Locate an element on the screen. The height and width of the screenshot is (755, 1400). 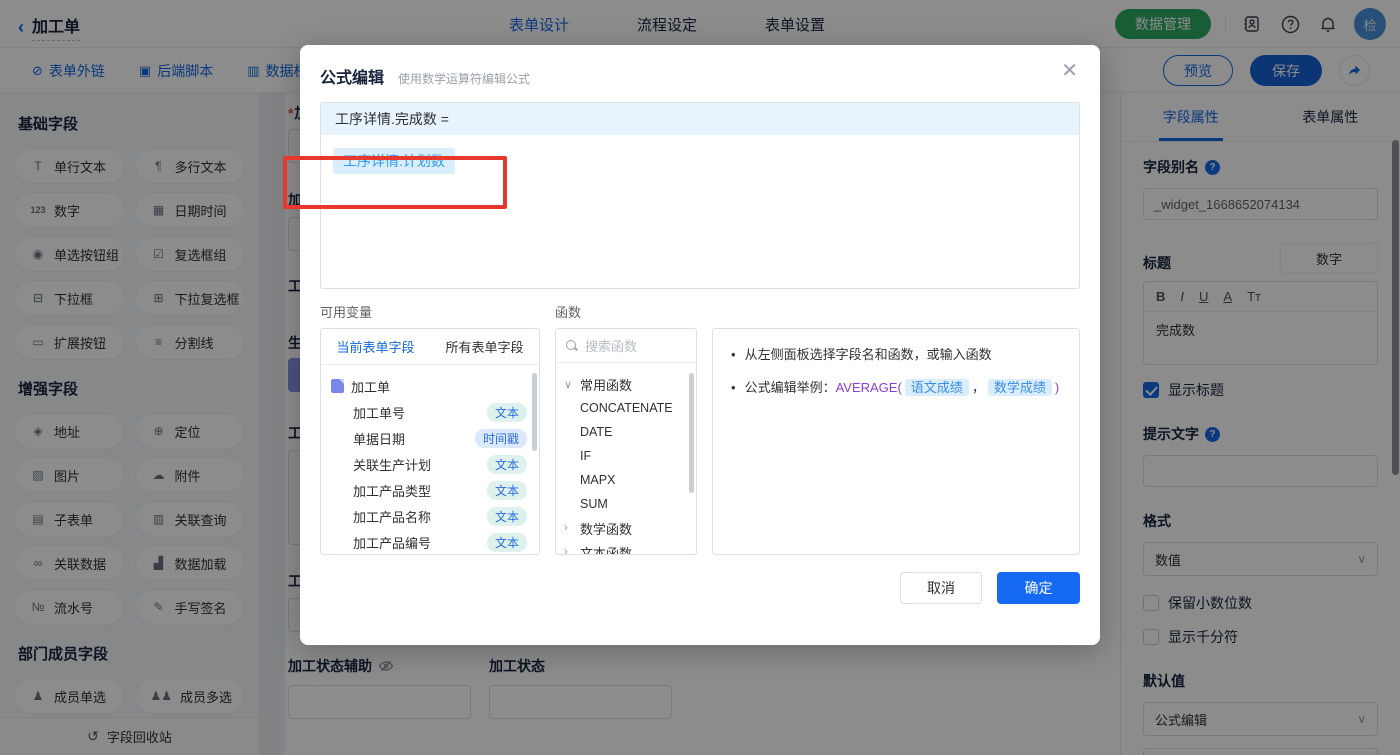
function-search: 搜索函数 is located at coordinates (626, 346).